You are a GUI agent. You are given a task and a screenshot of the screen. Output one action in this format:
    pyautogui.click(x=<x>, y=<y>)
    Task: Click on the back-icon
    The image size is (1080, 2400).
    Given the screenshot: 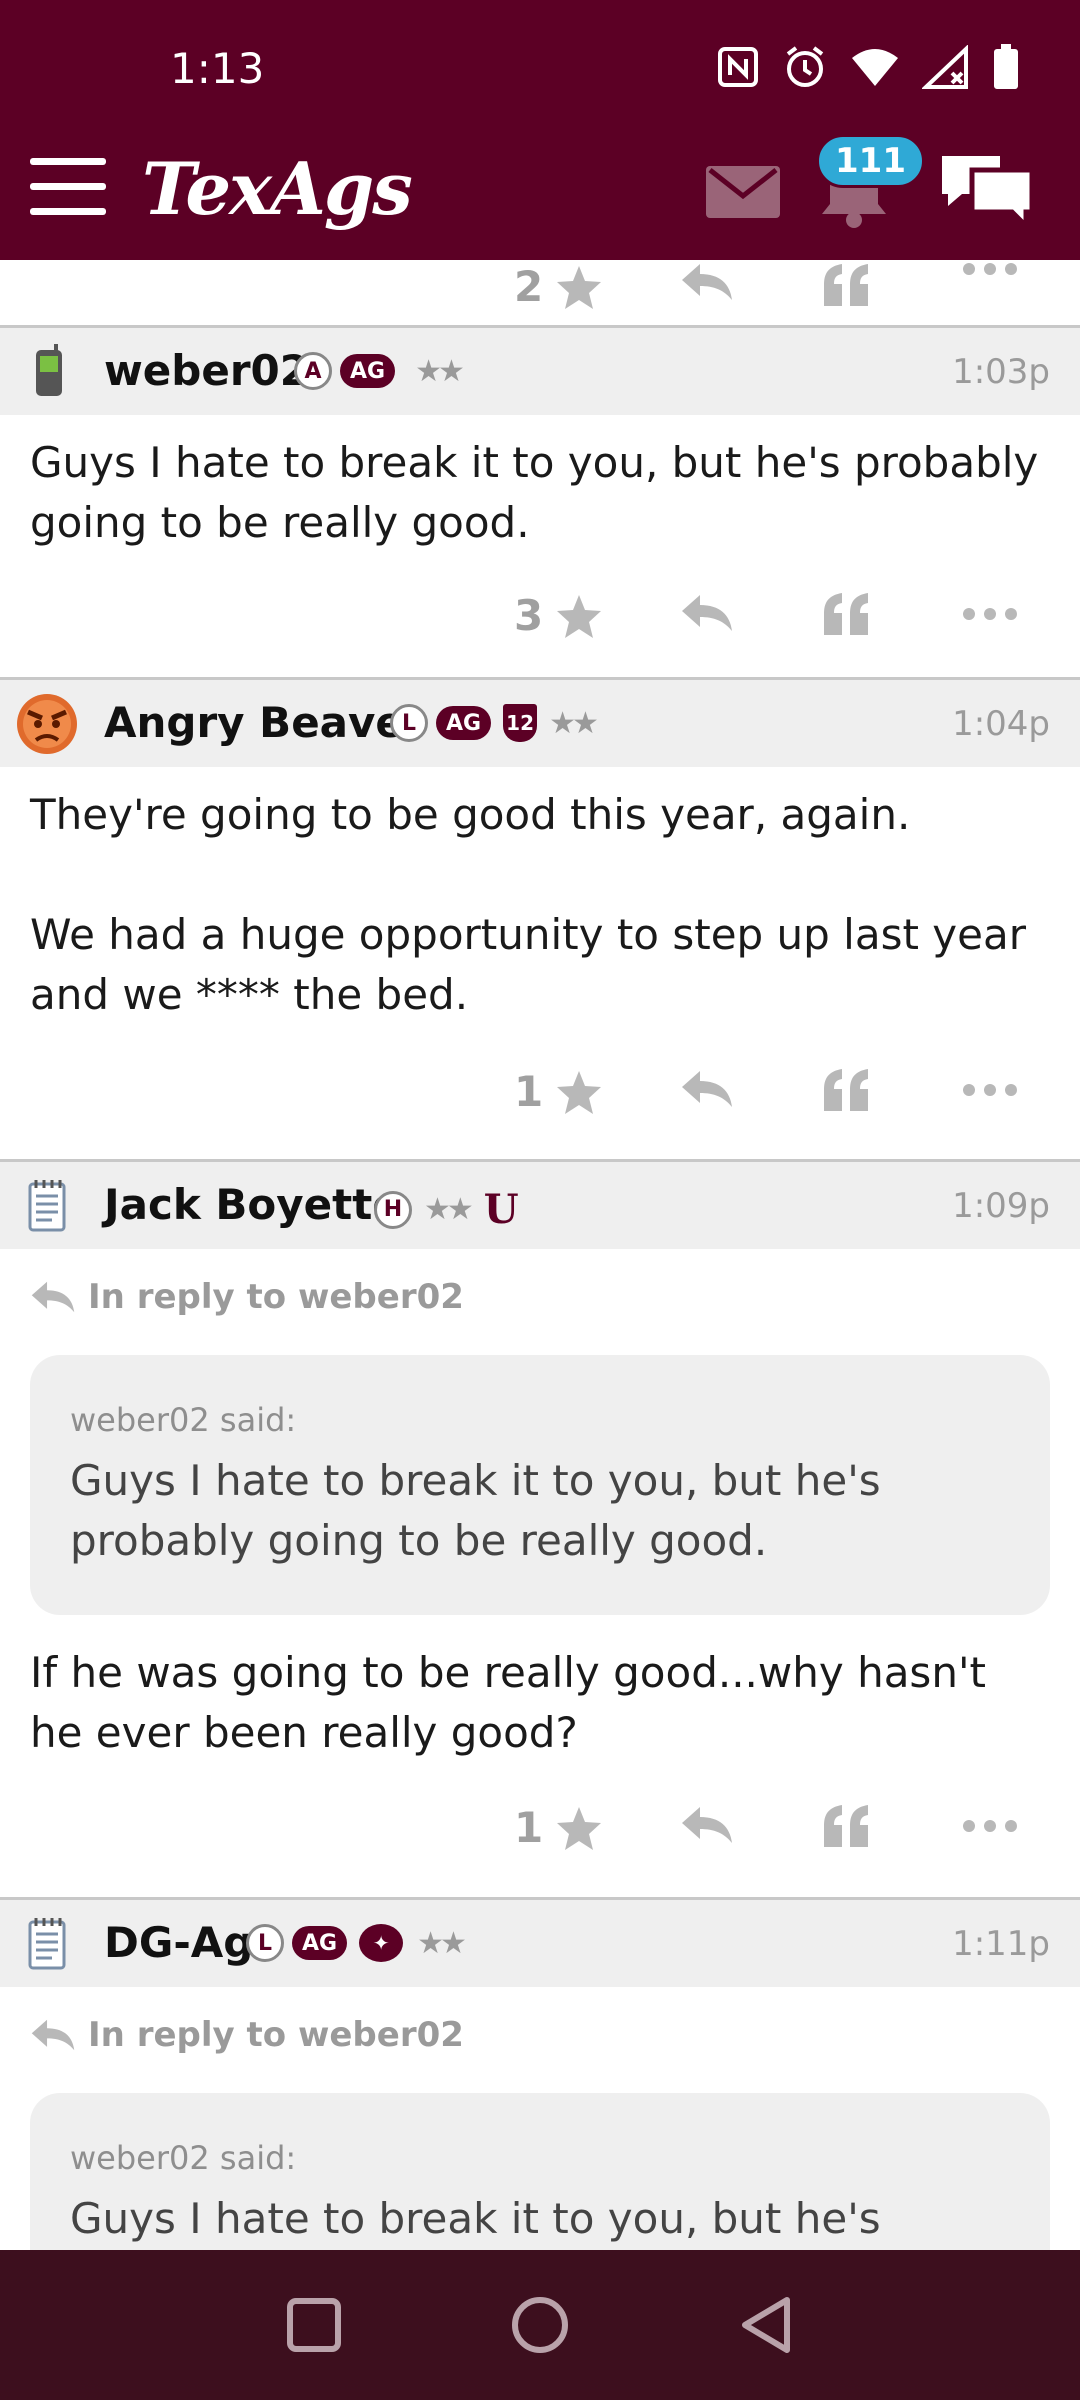 What is the action you would take?
    pyautogui.click(x=766, y=2325)
    